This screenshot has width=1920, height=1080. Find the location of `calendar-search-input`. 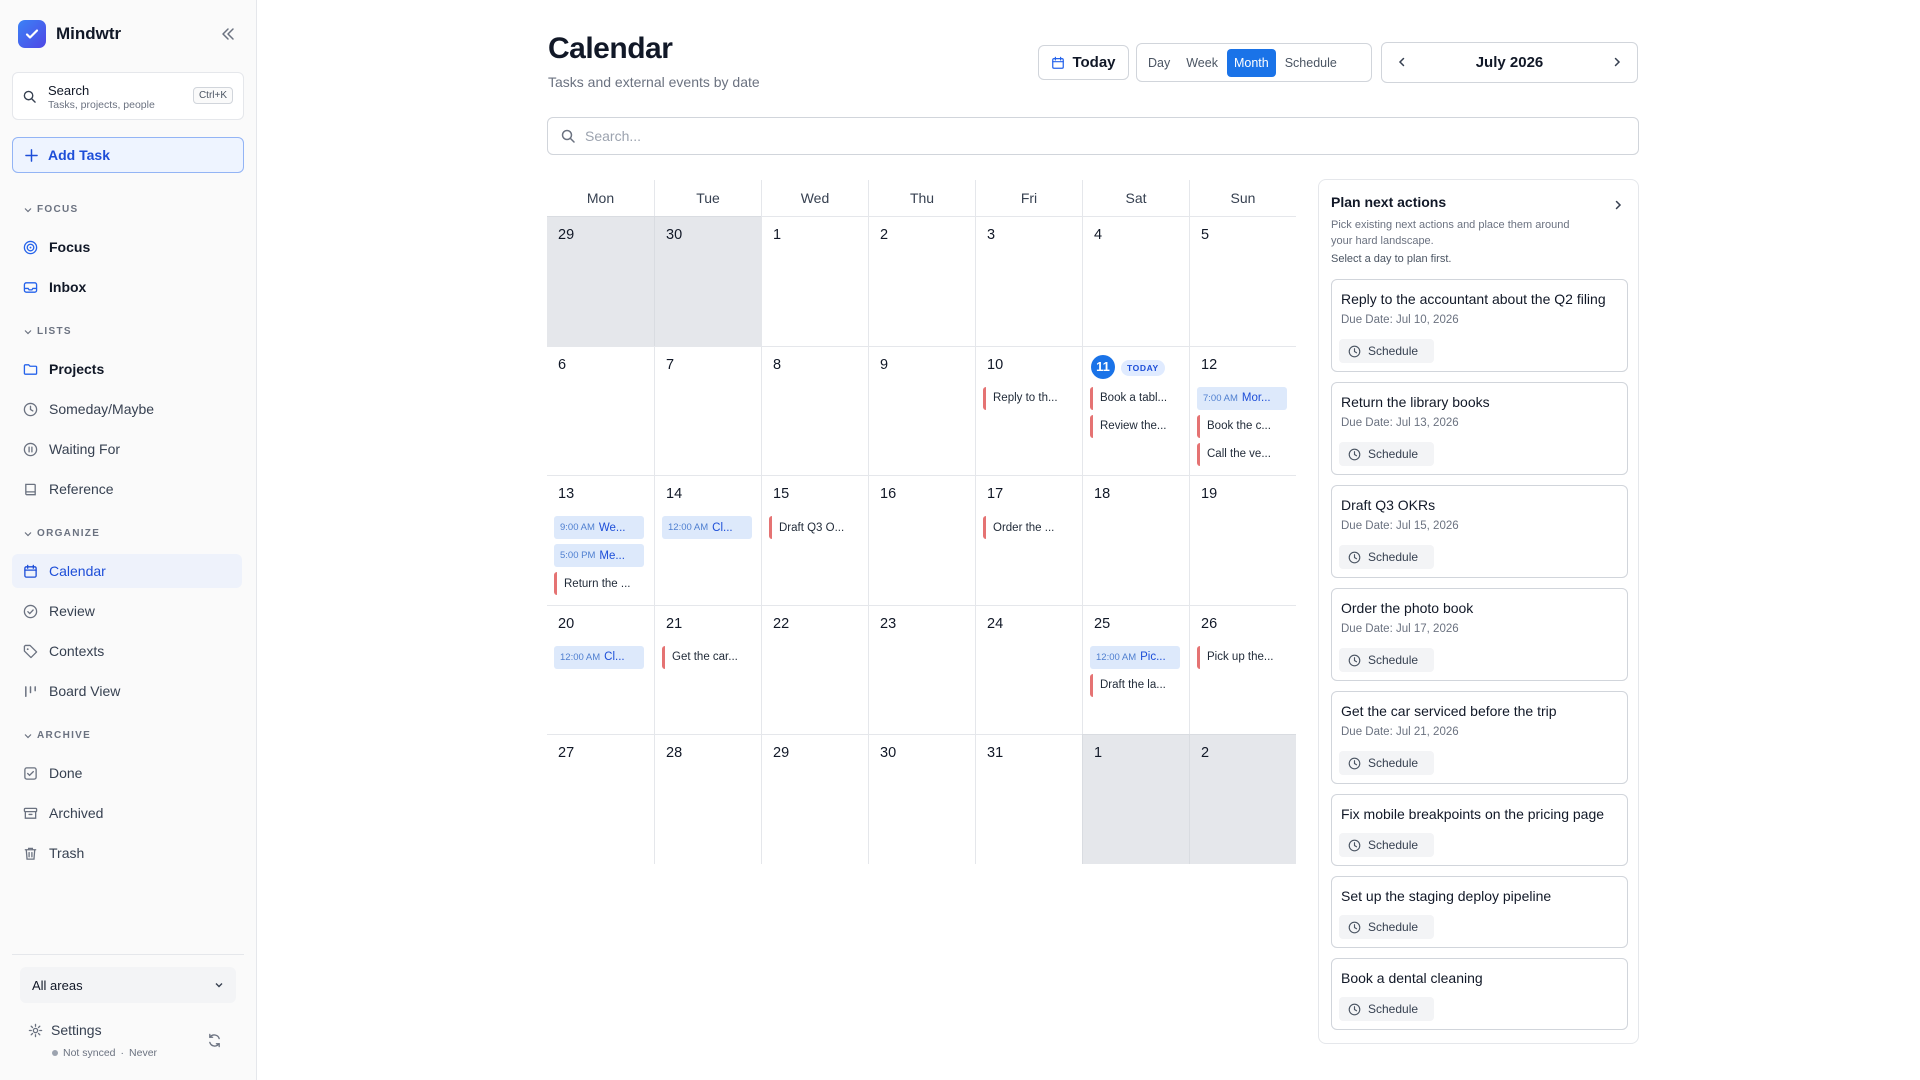

calendar-search-input is located at coordinates (1085, 136).